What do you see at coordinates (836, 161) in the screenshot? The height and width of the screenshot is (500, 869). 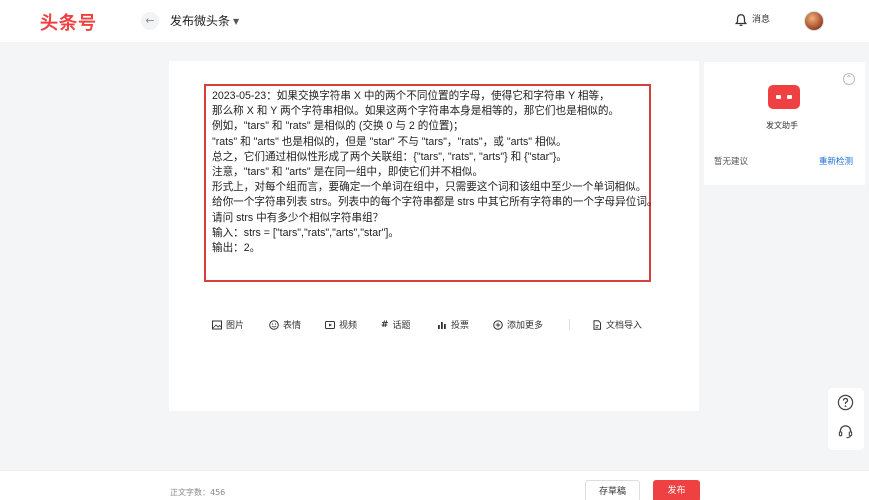 I see `recheck-link: 重新检测` at bounding box center [836, 161].